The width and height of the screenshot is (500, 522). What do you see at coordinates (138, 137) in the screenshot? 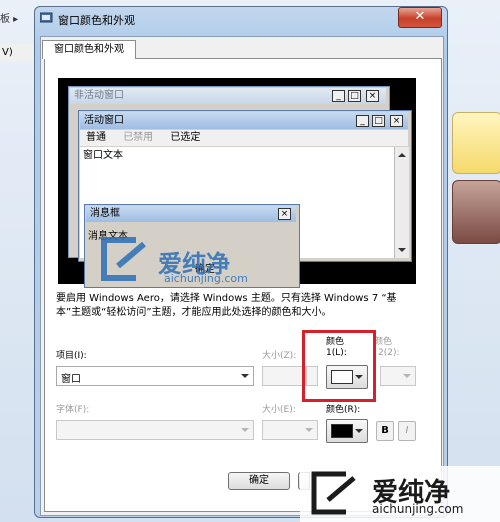
I see `menu-disabled: 已禁用` at bounding box center [138, 137].